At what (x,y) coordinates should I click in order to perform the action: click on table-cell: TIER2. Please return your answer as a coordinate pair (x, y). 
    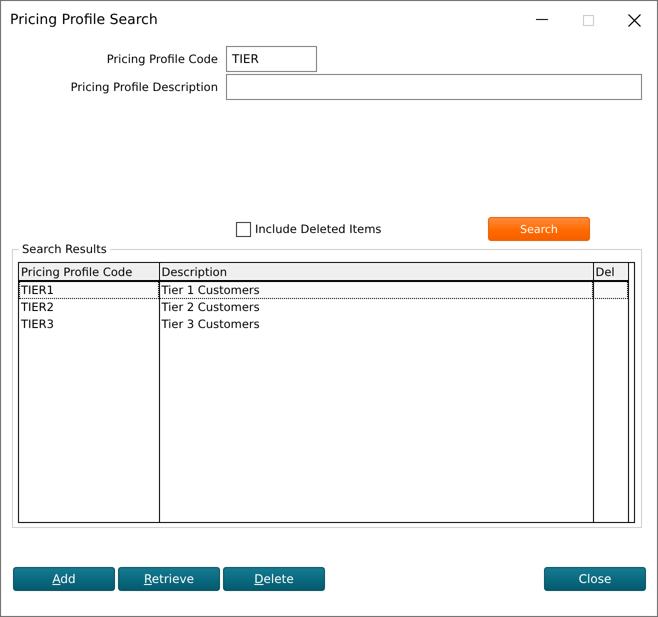
    Looking at the image, I should click on (89, 307).